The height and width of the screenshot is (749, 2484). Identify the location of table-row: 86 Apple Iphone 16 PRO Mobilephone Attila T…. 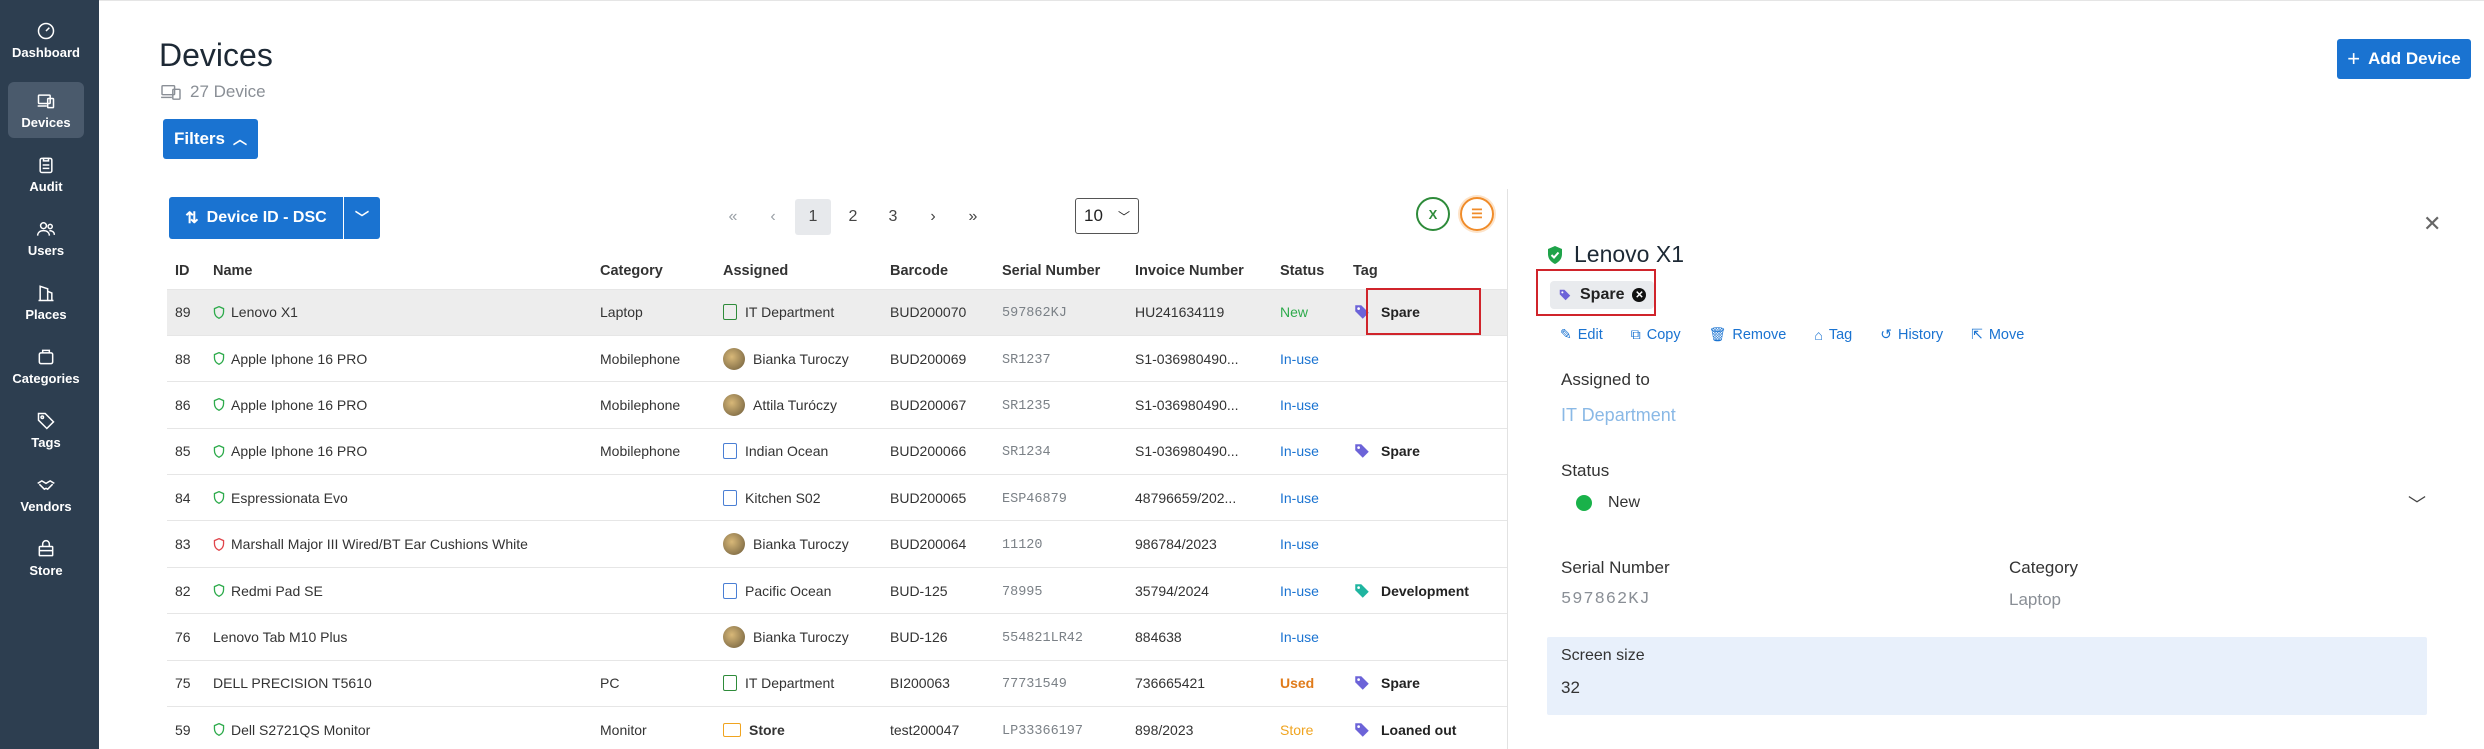
(837, 405).